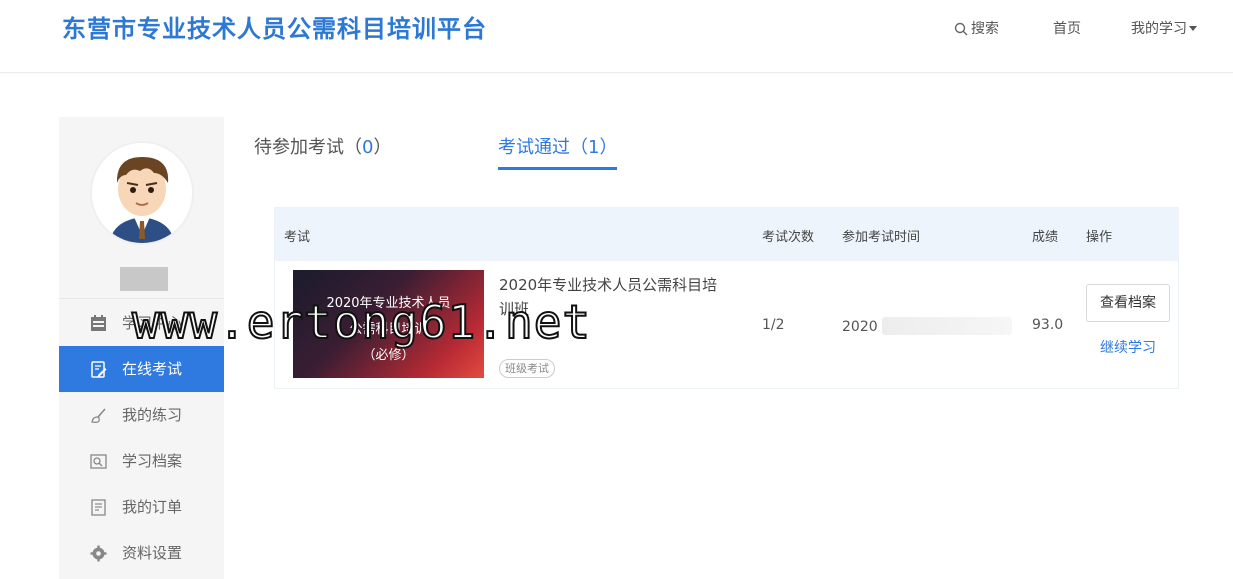  I want to click on sidebar-item-settings: 资料设置, so click(141, 553).